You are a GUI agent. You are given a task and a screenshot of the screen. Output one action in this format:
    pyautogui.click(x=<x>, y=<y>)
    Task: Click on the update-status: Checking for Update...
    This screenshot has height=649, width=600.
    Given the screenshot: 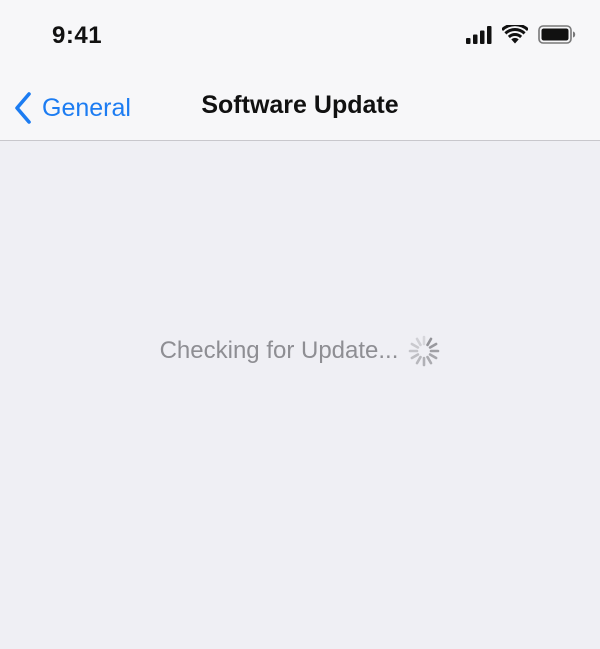 What is the action you would take?
    pyautogui.click(x=300, y=351)
    